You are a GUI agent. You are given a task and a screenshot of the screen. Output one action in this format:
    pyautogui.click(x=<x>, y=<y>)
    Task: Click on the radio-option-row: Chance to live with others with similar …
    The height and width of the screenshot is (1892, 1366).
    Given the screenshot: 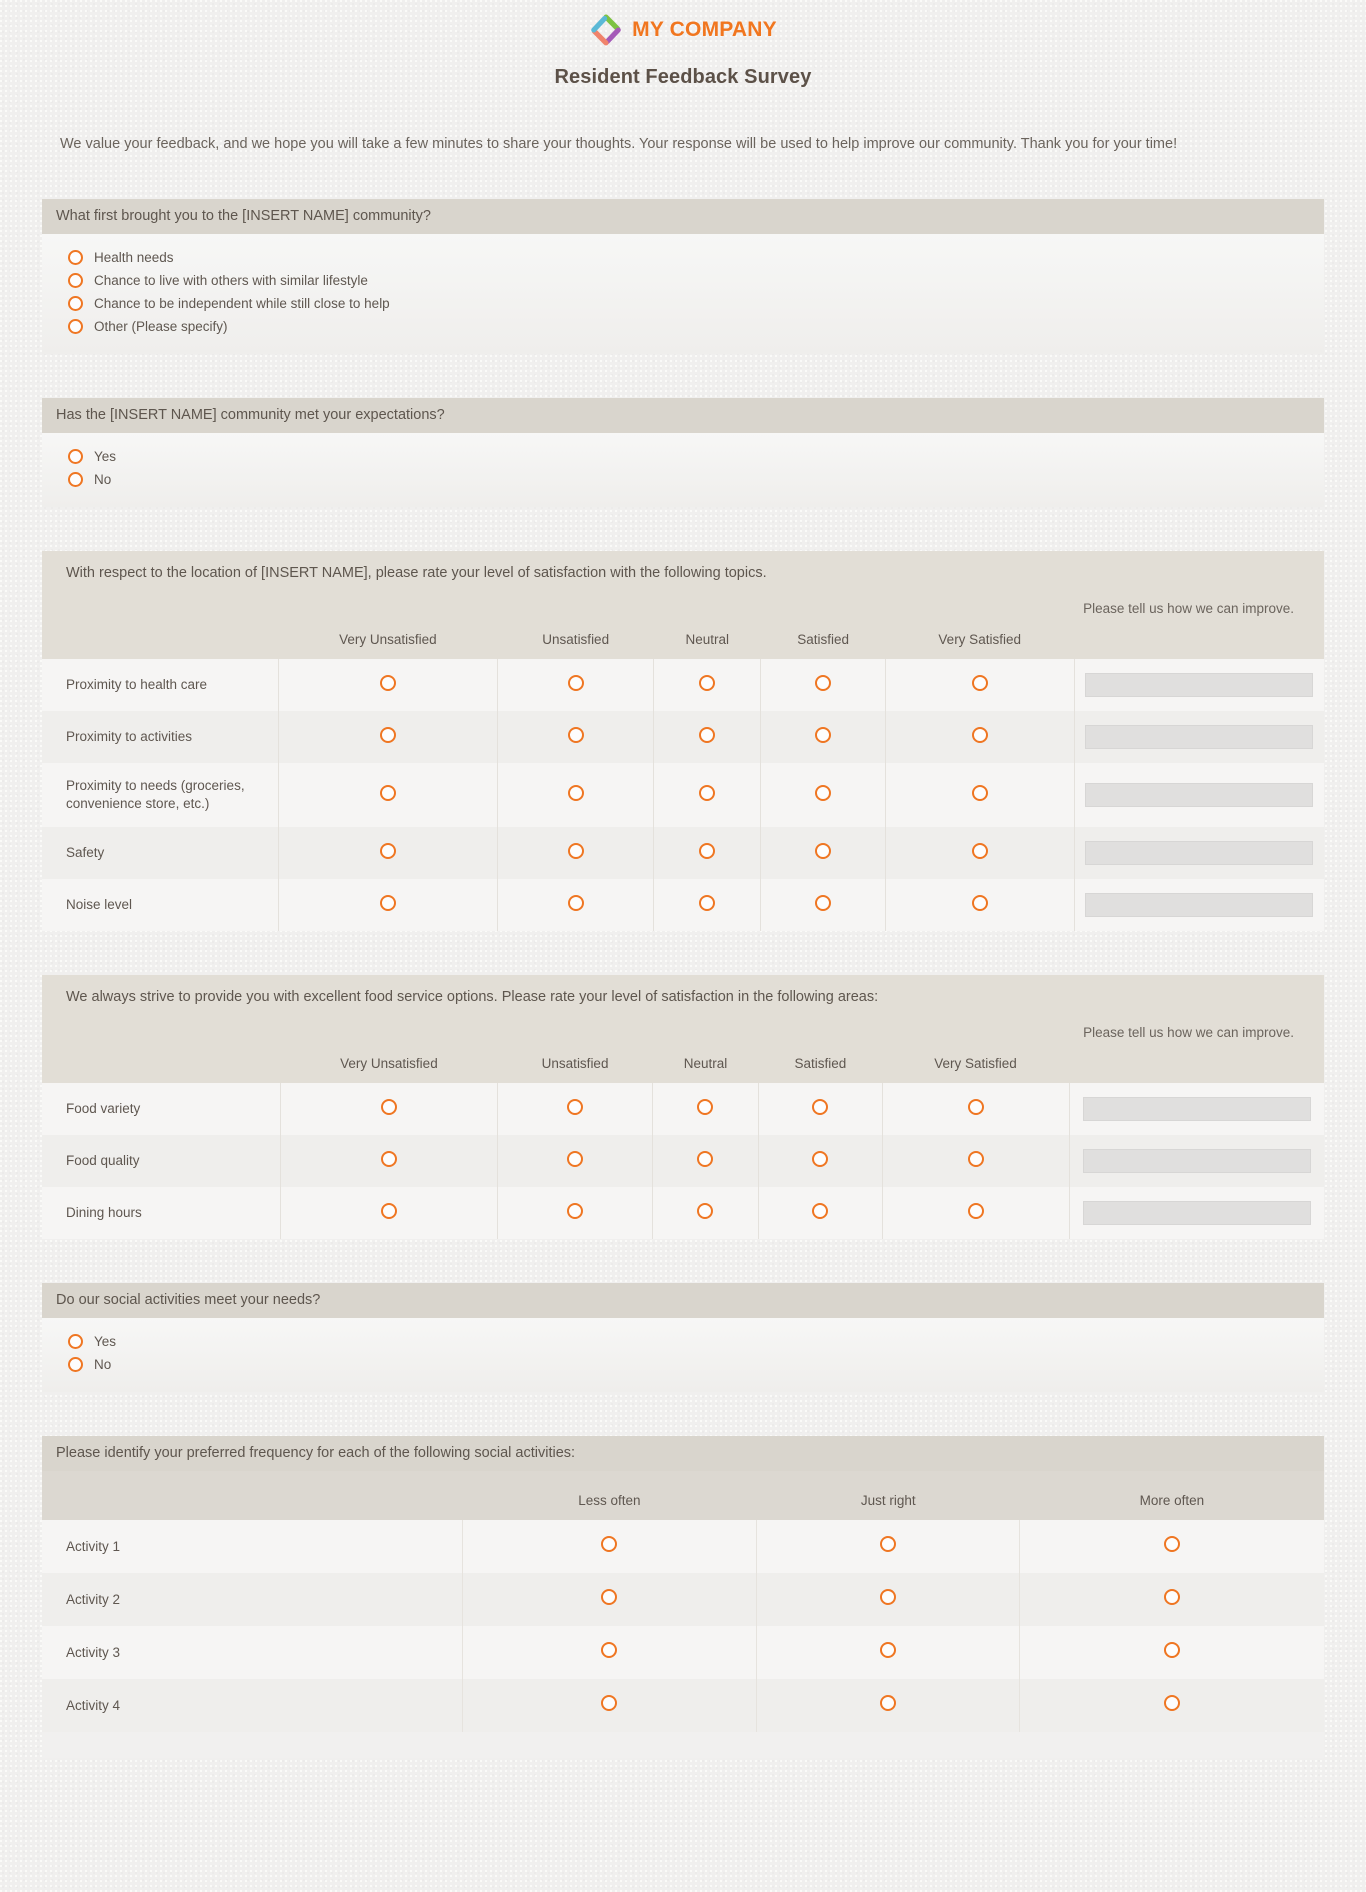 What is the action you would take?
    pyautogui.click(x=683, y=280)
    